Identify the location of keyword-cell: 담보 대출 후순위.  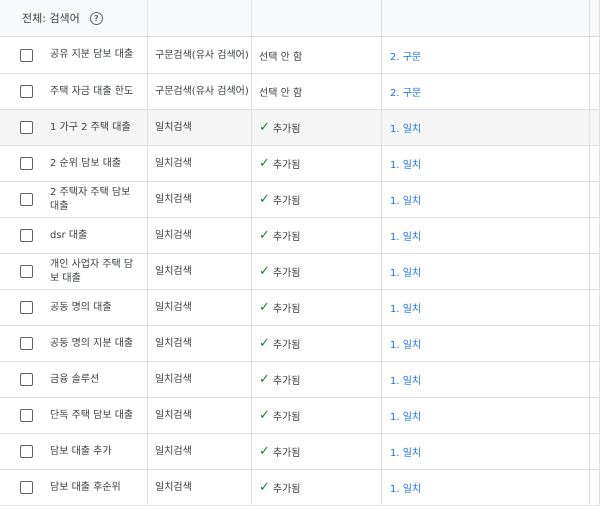
(74, 487).